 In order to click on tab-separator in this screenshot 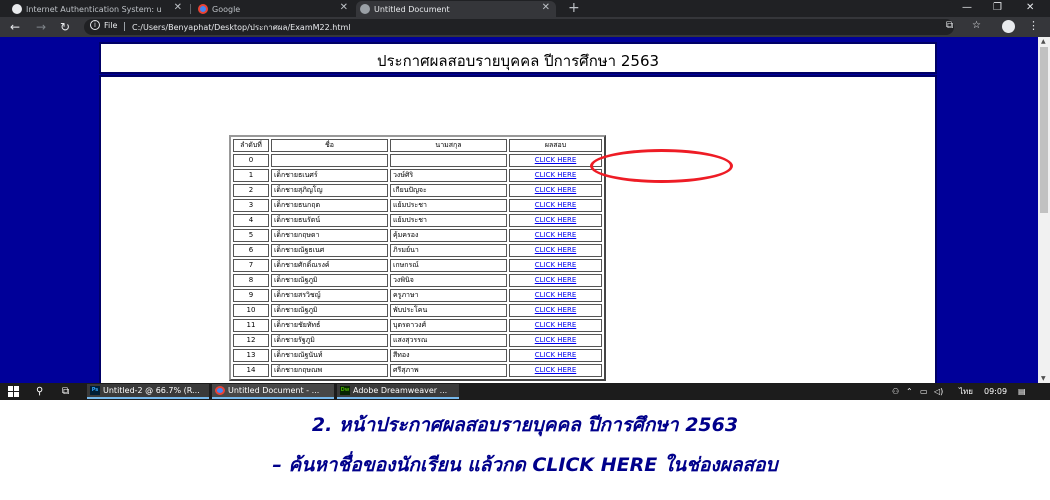, I will do `click(190, 9)`.